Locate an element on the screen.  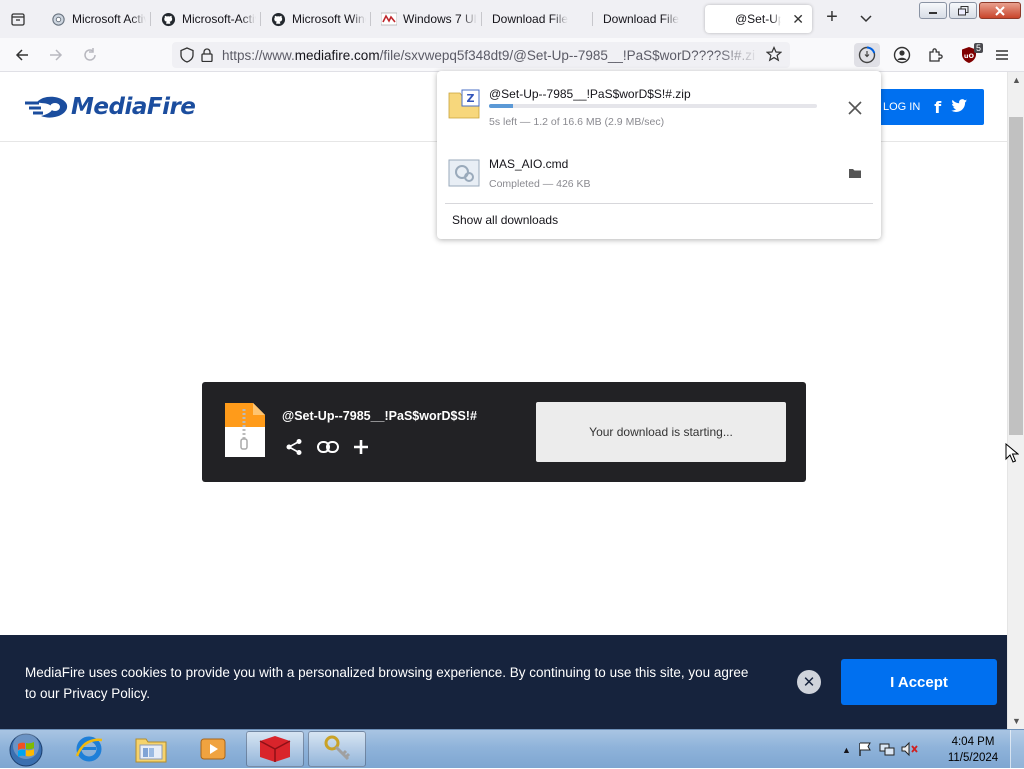
cancel-download-button is located at coordinates (855, 108).